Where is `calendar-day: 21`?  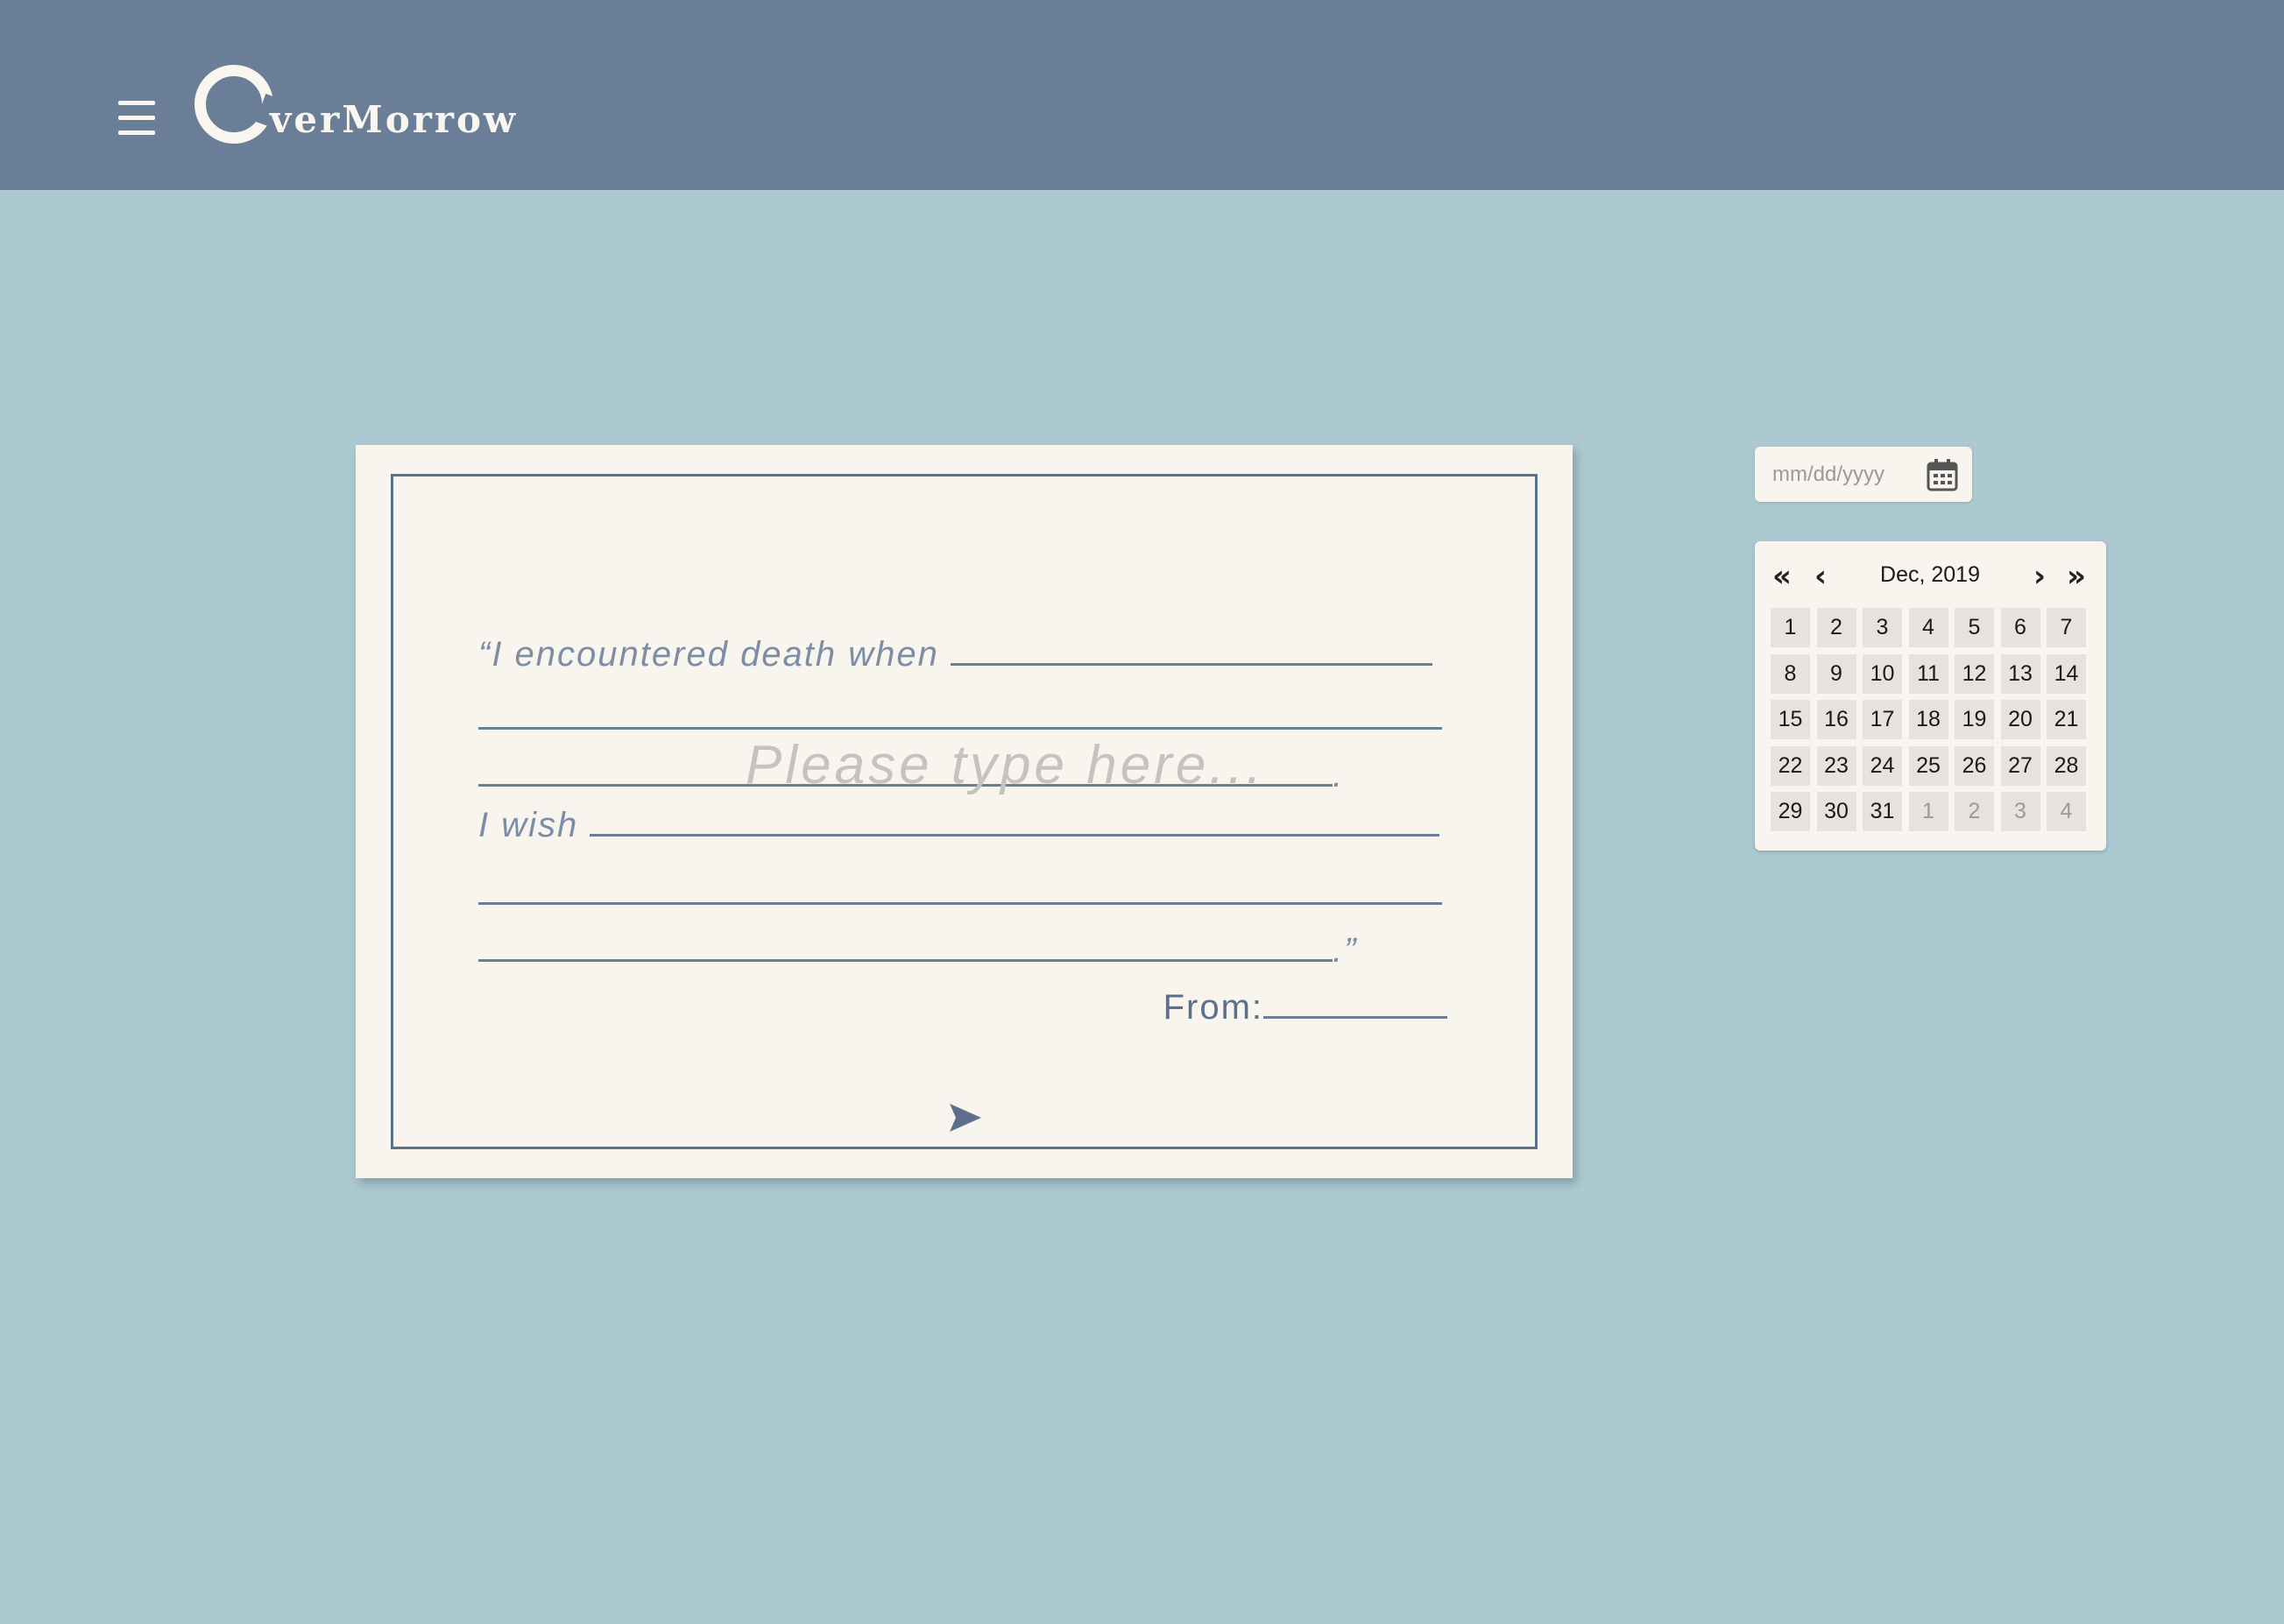
calendar-day: 21 is located at coordinates (2066, 719).